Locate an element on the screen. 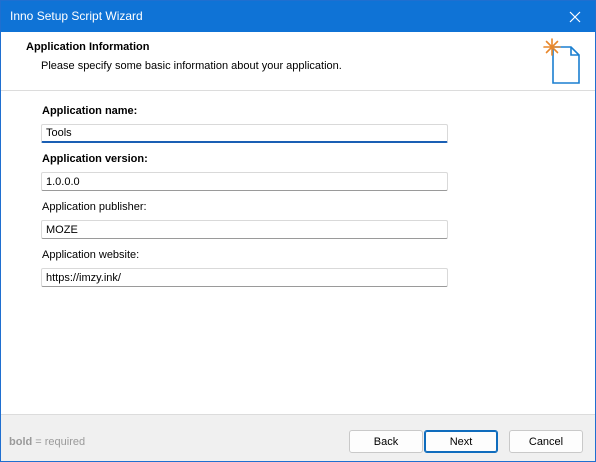  app-publisher-input is located at coordinates (244, 229).